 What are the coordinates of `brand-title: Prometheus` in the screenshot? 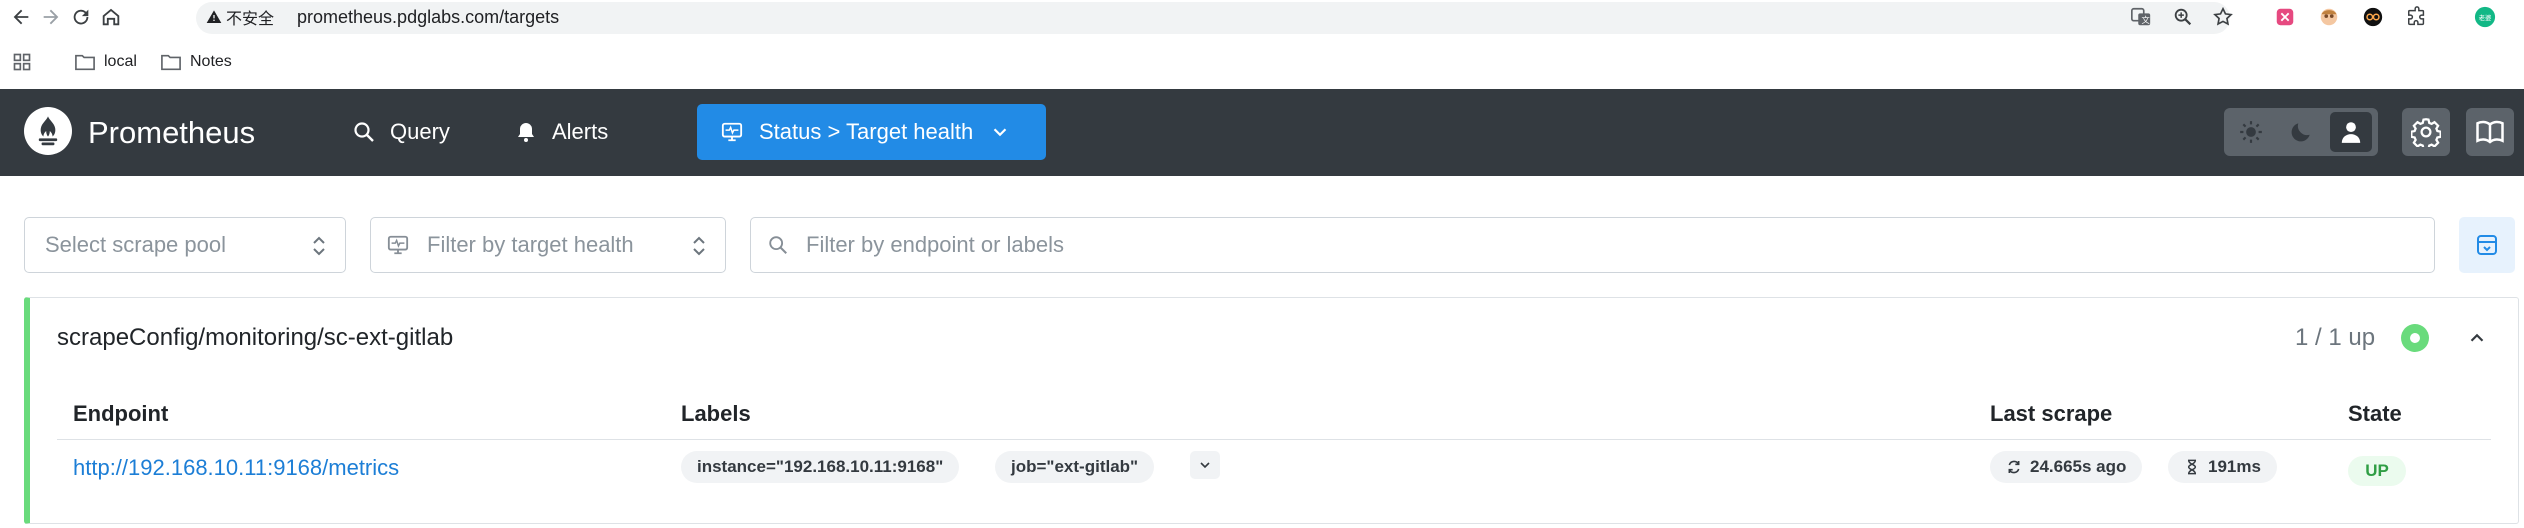 It's located at (171, 133).